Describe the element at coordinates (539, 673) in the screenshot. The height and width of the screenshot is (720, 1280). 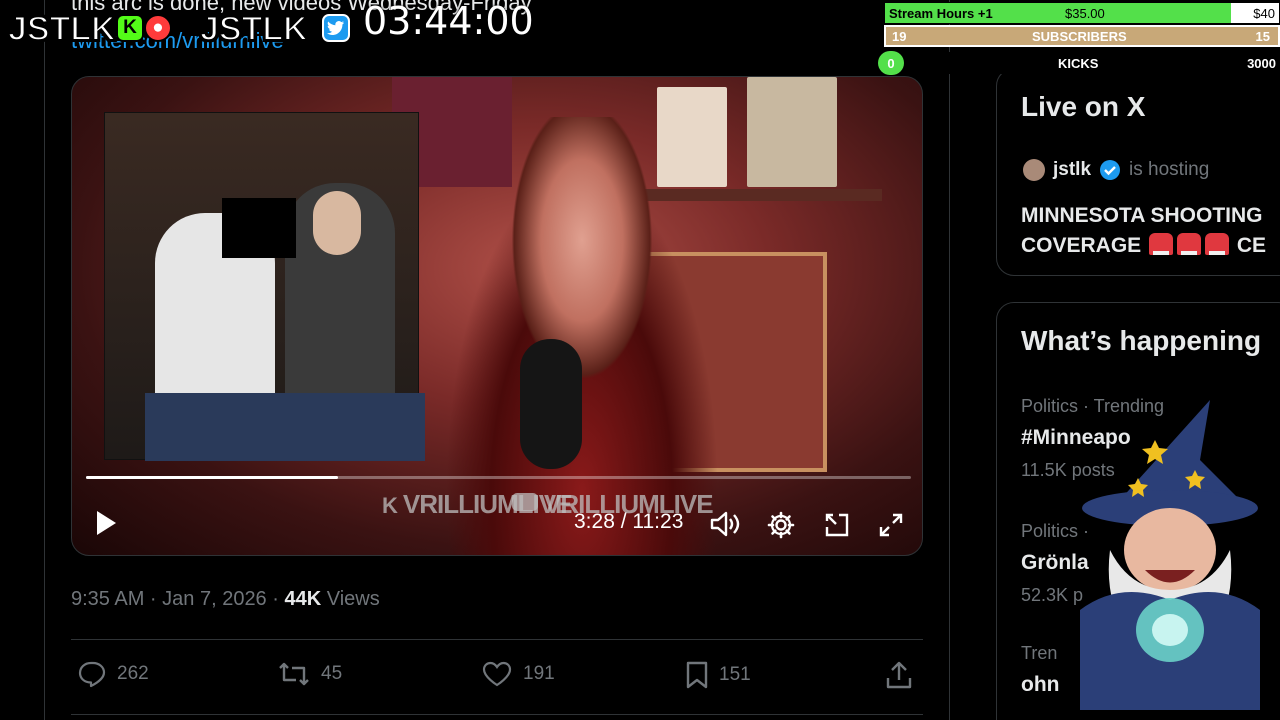
I see `like-count: 191` at that location.